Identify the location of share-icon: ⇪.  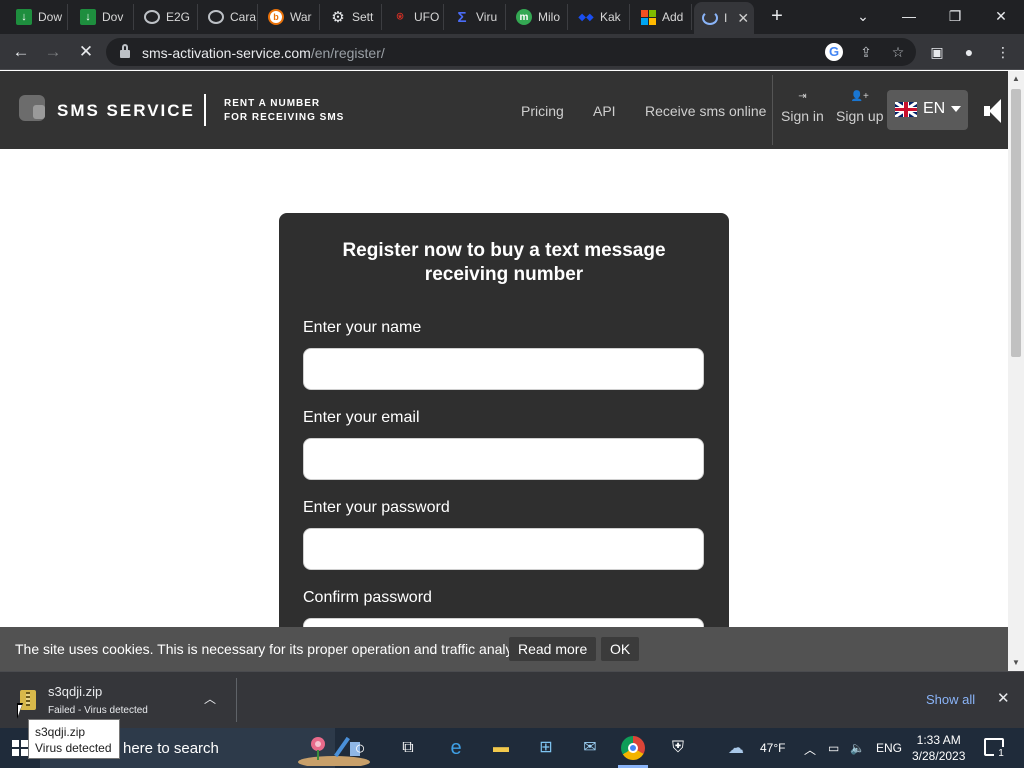
(866, 52).